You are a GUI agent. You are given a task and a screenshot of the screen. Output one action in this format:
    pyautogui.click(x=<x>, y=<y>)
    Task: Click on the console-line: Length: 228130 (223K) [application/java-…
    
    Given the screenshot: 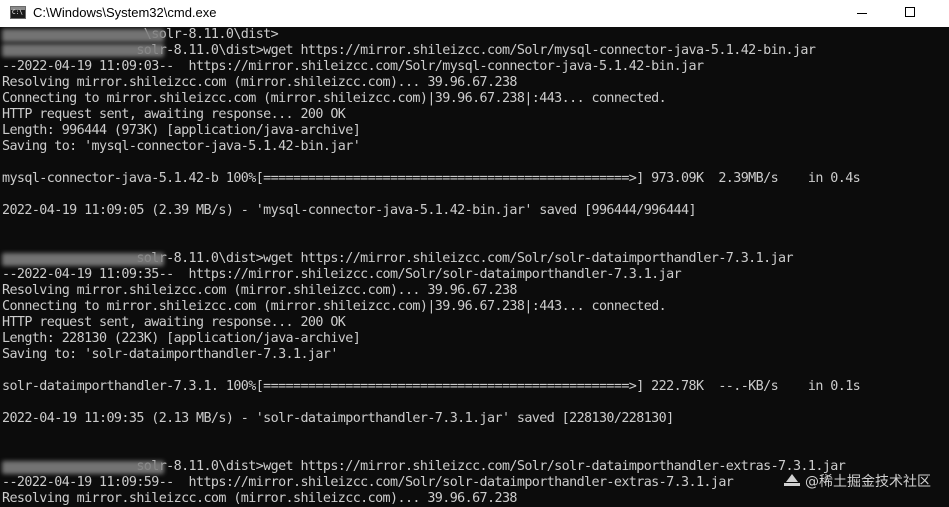 What is the action you would take?
    pyautogui.click(x=181, y=338)
    